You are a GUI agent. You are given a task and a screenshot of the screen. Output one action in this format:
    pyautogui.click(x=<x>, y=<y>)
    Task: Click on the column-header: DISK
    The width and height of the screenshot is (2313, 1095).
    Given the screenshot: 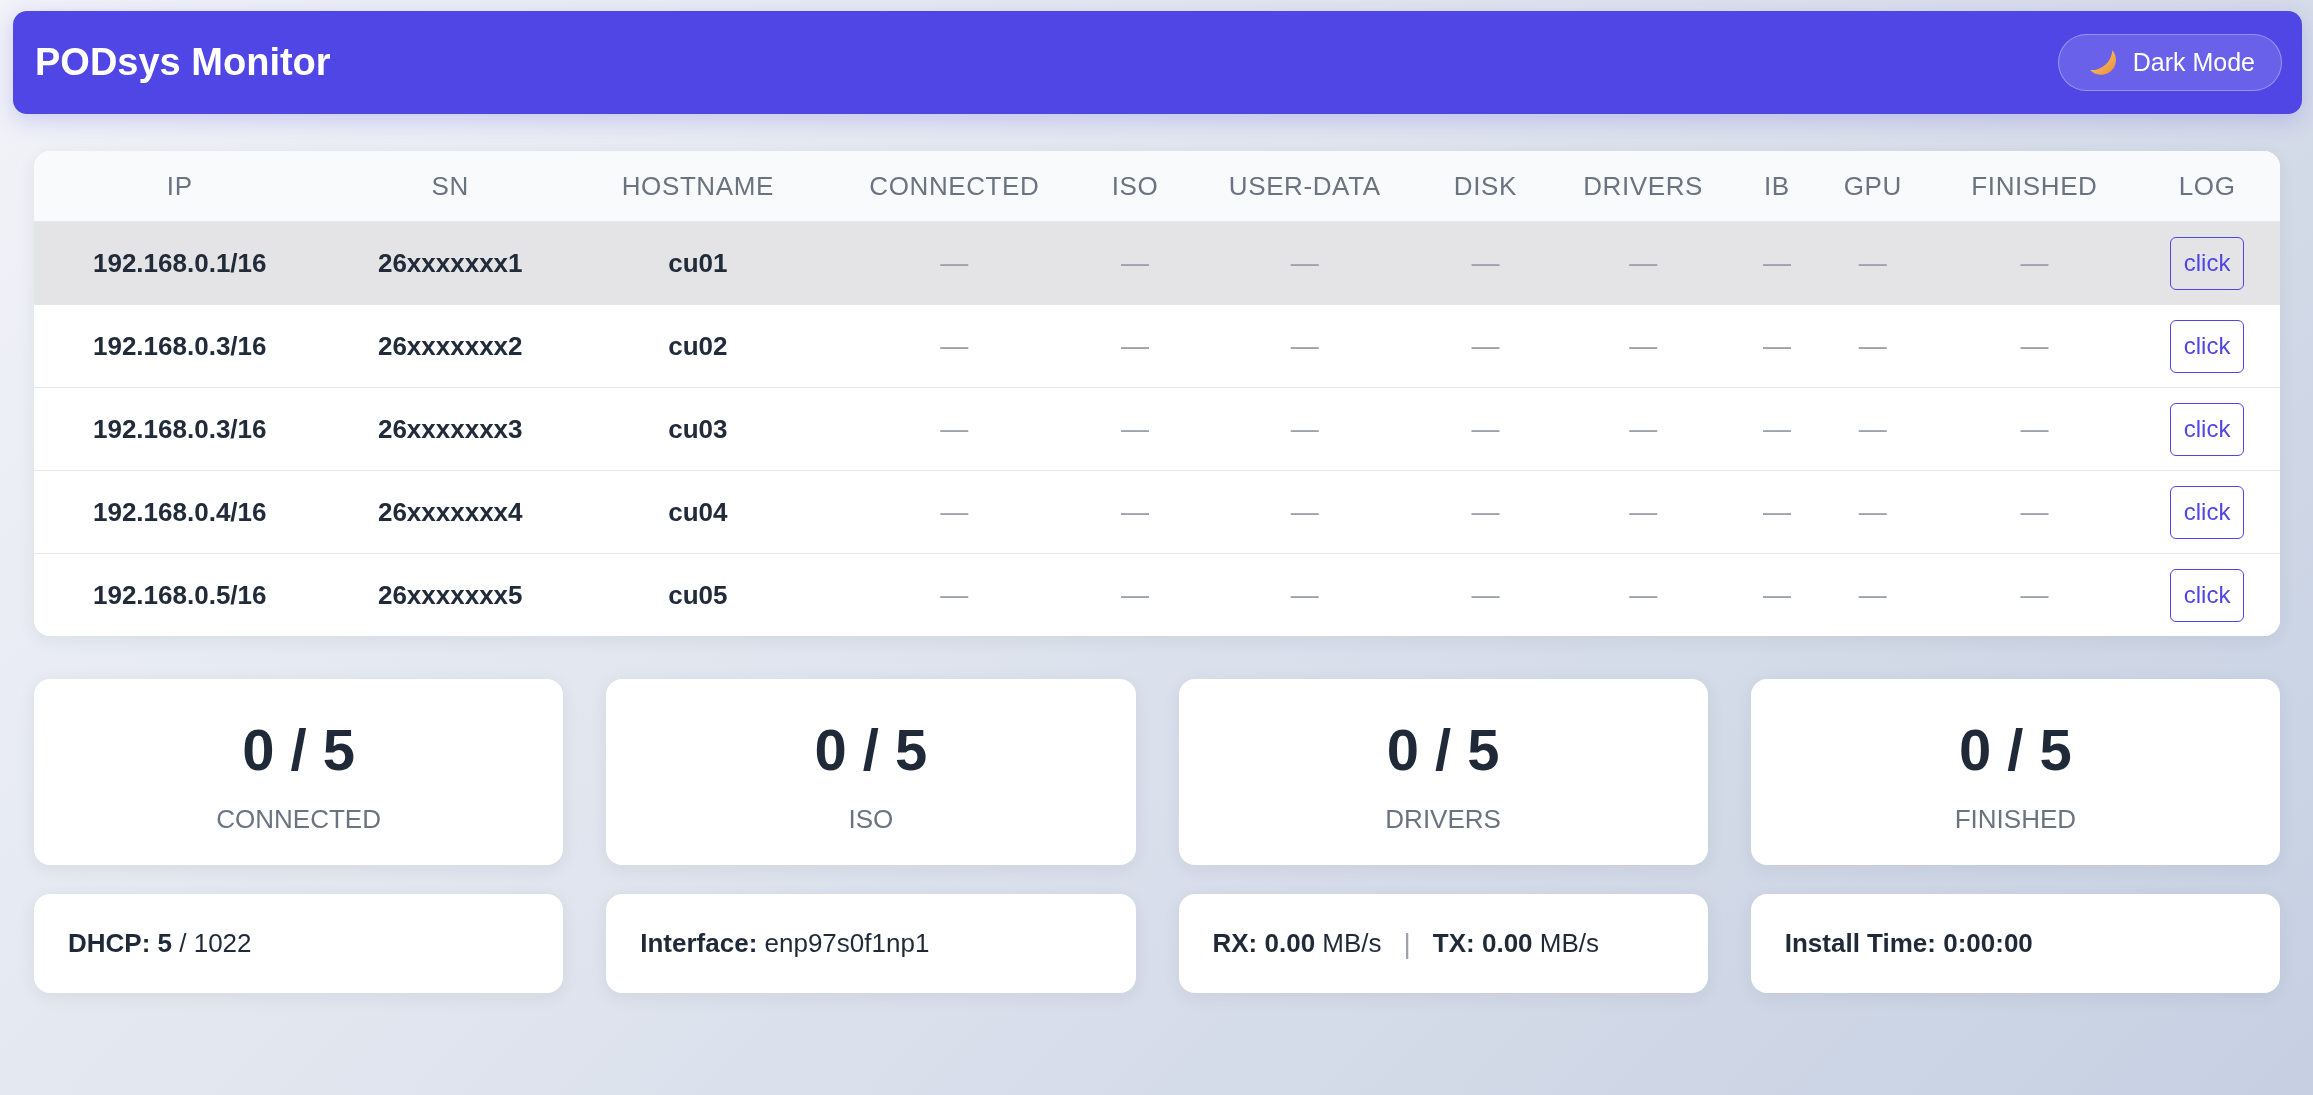 What is the action you would take?
    pyautogui.click(x=1485, y=186)
    